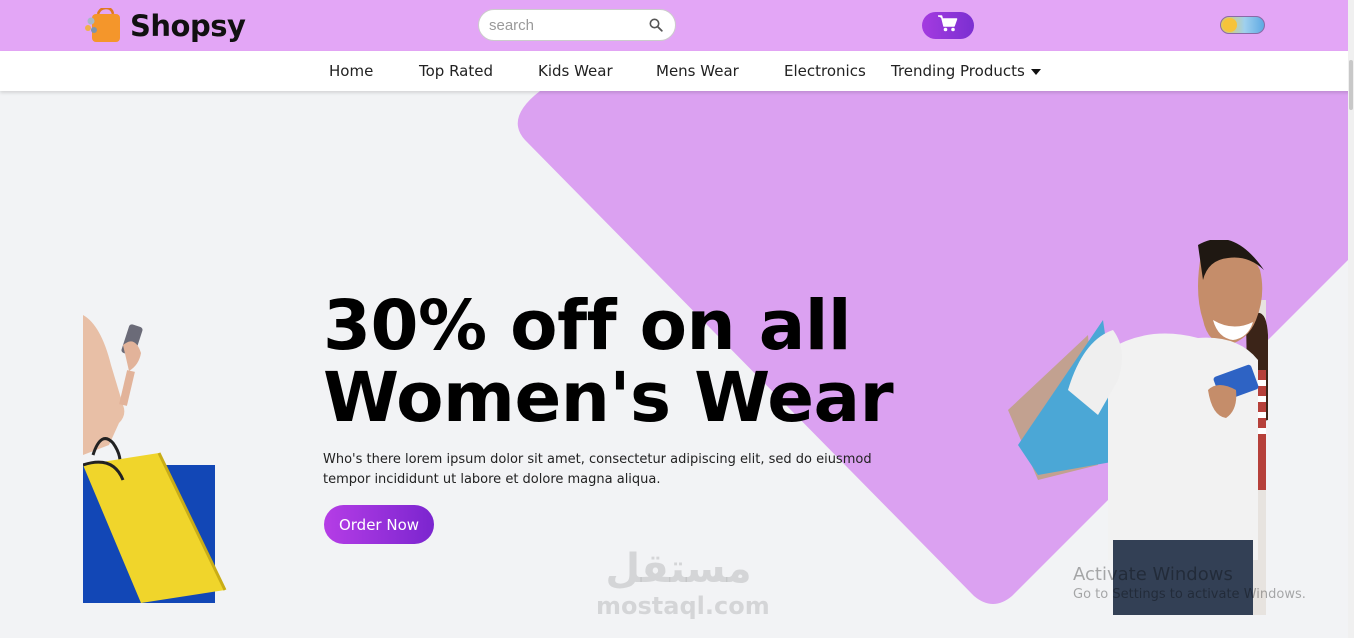 This screenshot has height=638, width=1354. Describe the element at coordinates (678, 569) in the screenshot. I see `watermark-arabic: مستقل` at that location.